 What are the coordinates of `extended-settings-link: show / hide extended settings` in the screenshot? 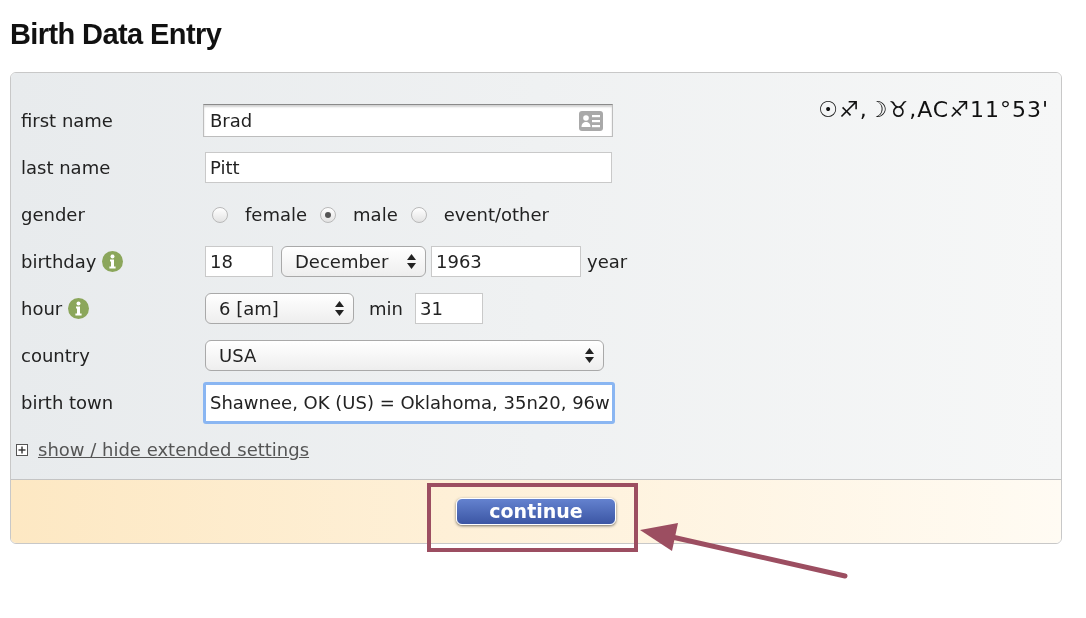 It's located at (174, 449).